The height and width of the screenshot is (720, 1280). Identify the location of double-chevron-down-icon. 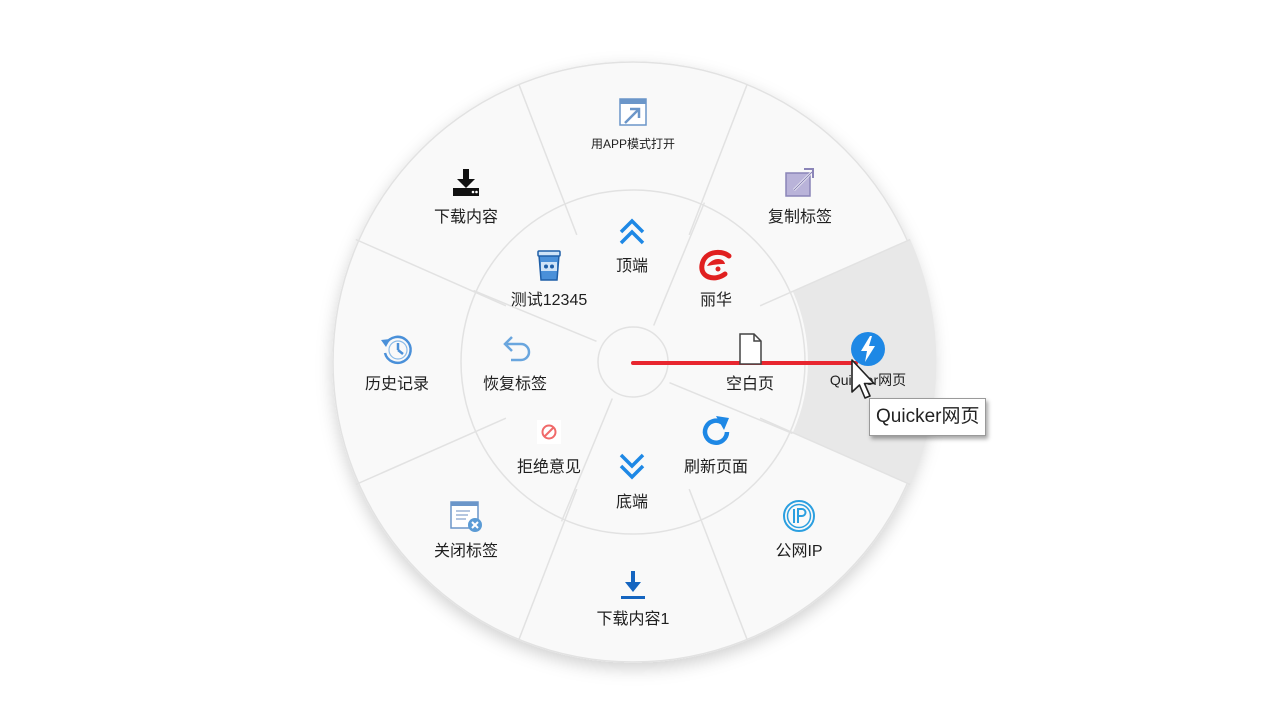
(632, 466).